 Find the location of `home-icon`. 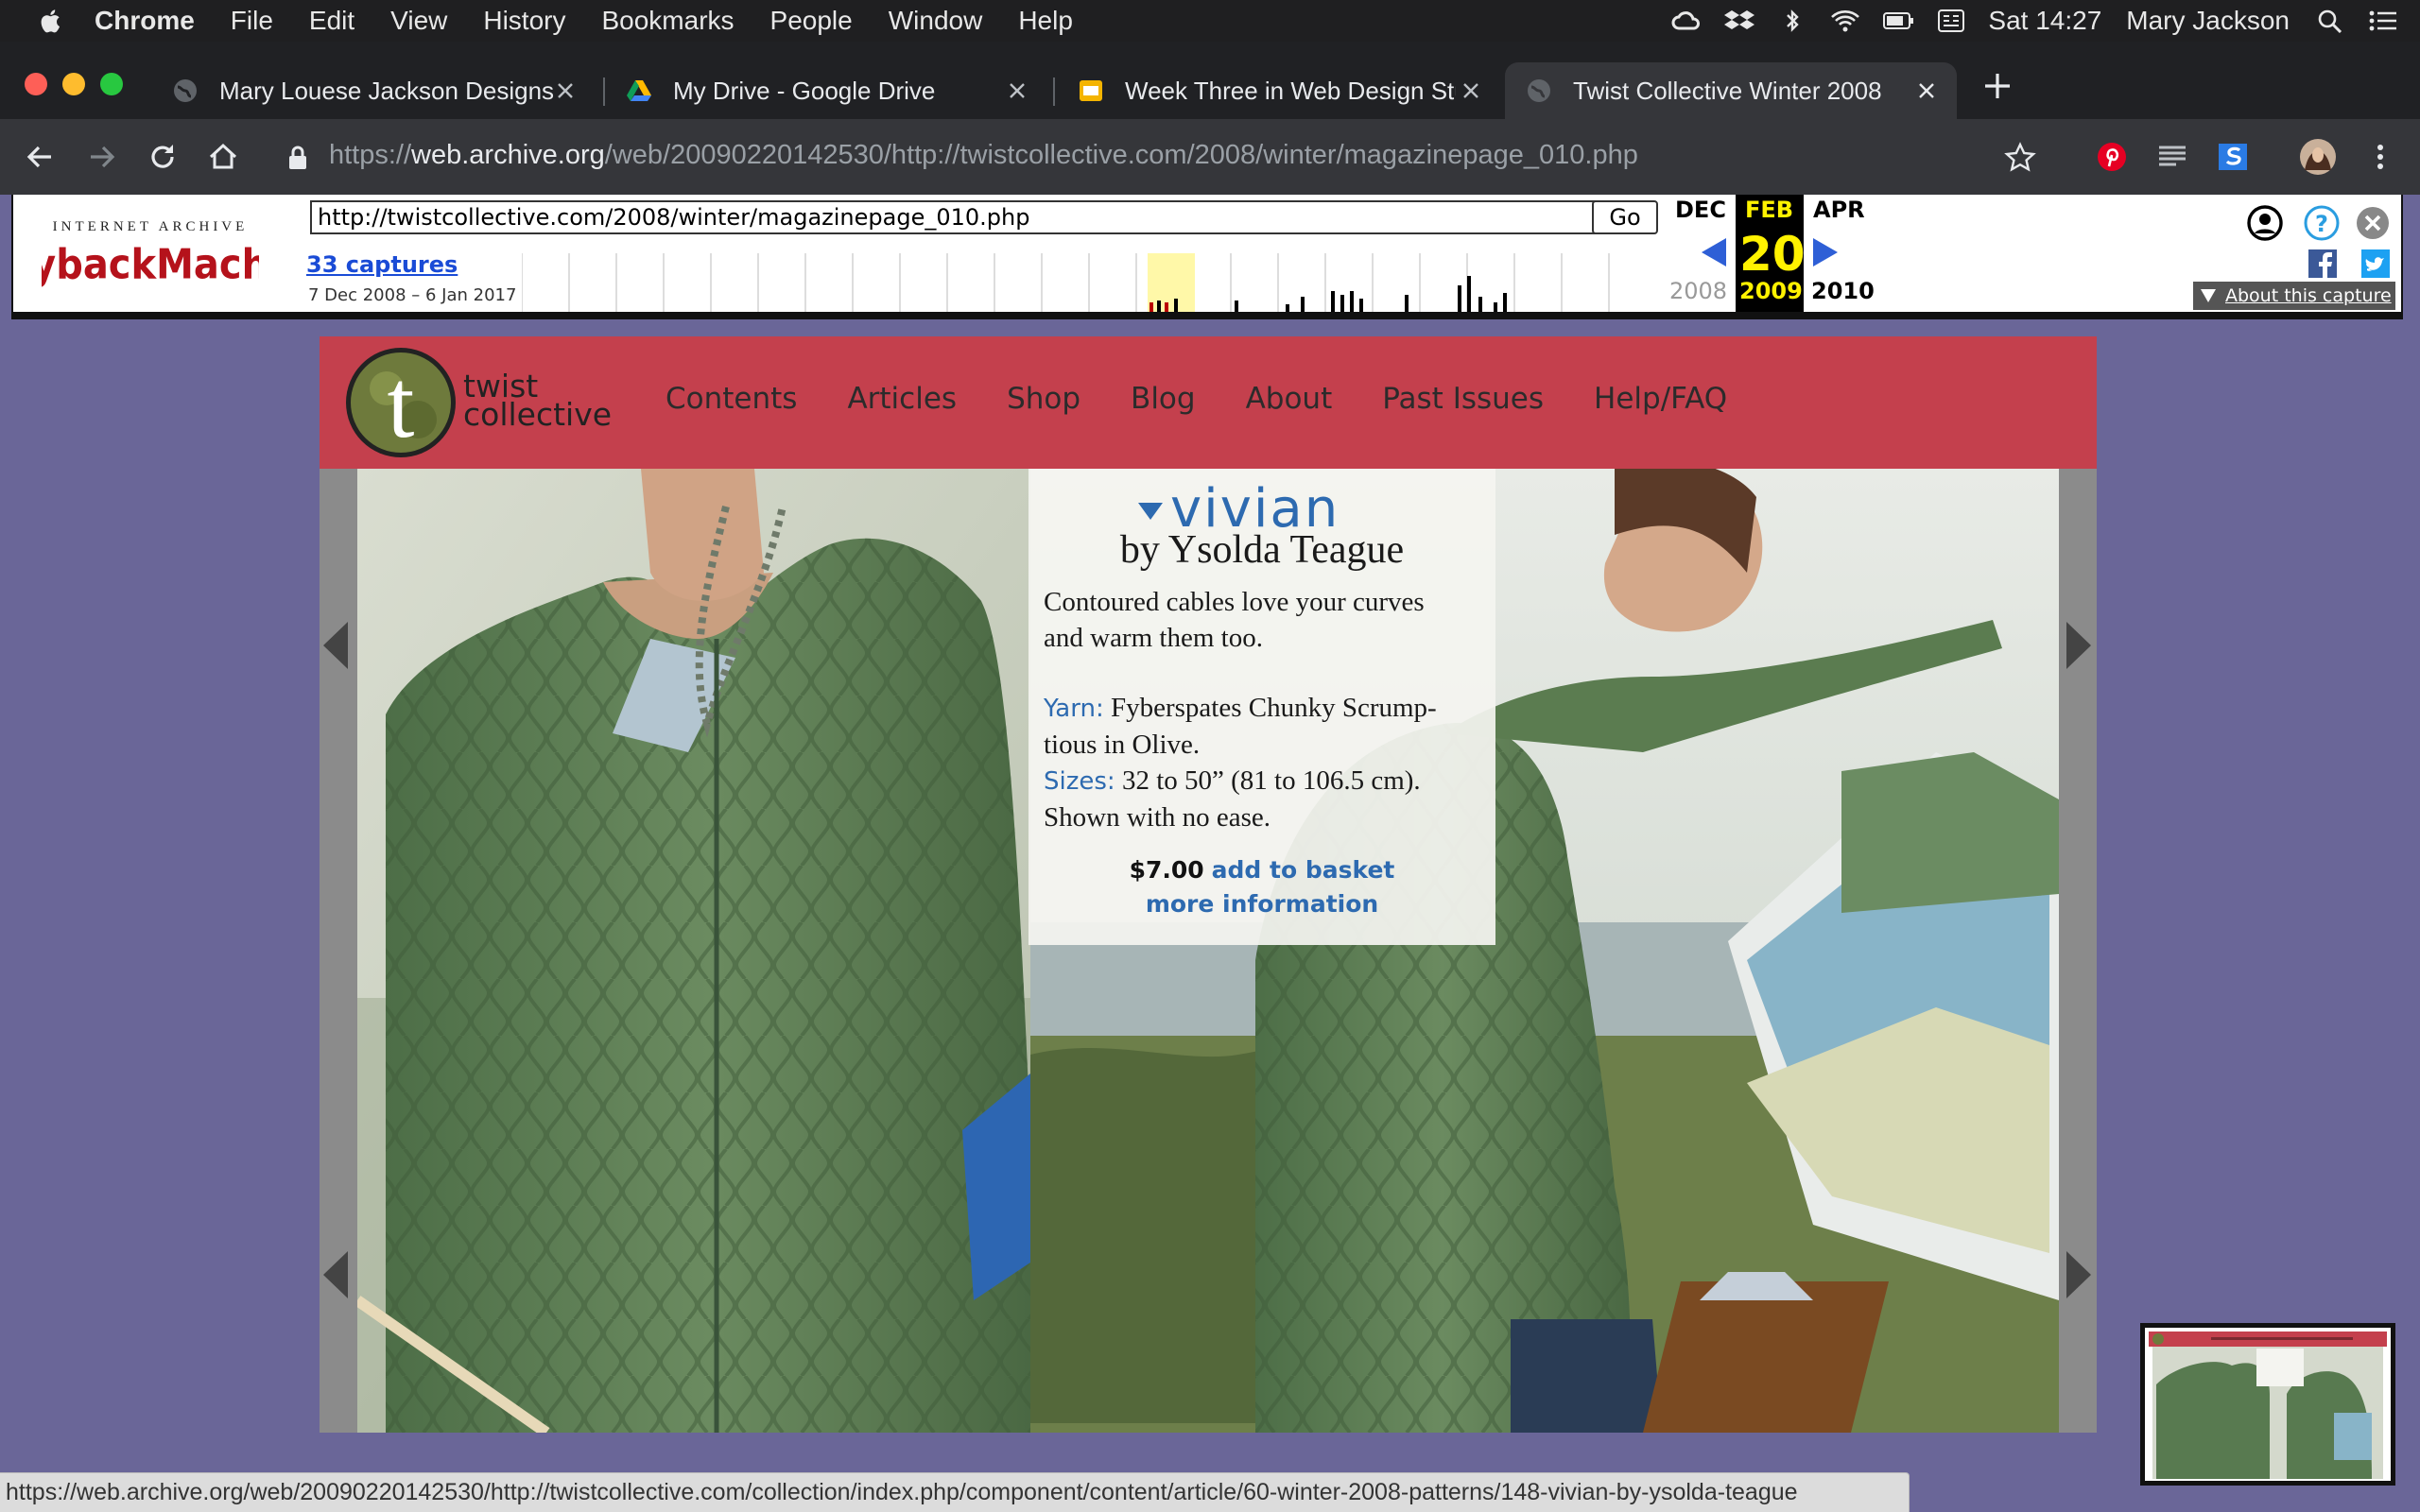

home-icon is located at coordinates (223, 157).